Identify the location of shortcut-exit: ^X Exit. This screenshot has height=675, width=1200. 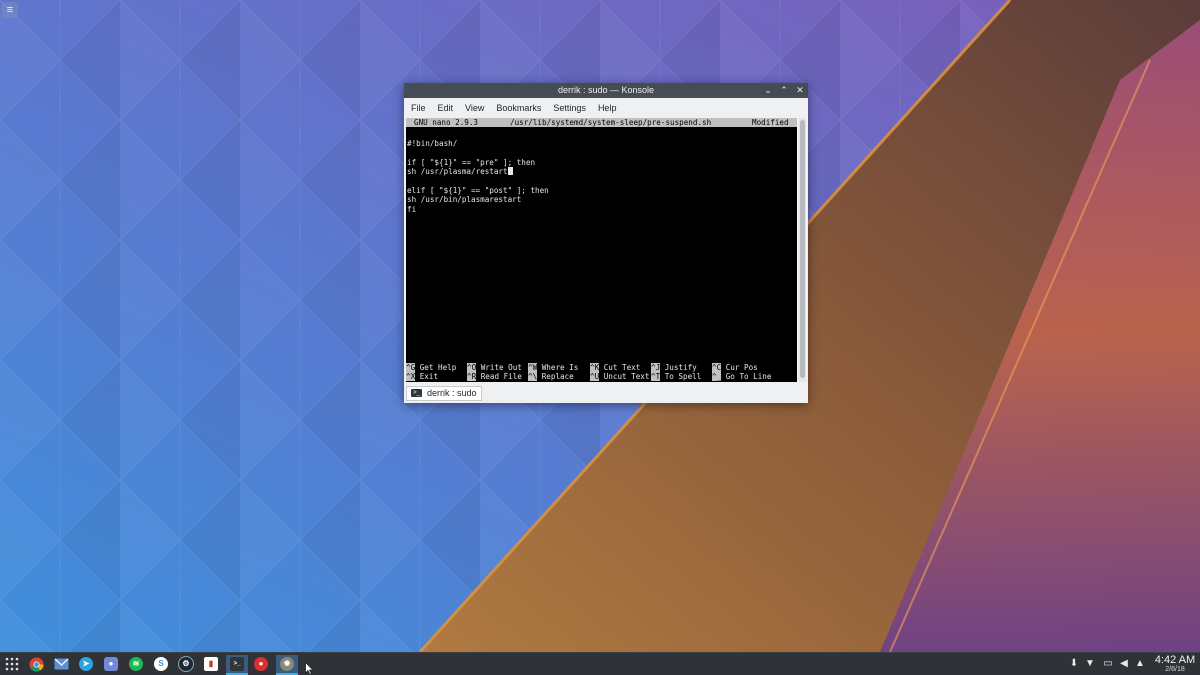
(422, 377).